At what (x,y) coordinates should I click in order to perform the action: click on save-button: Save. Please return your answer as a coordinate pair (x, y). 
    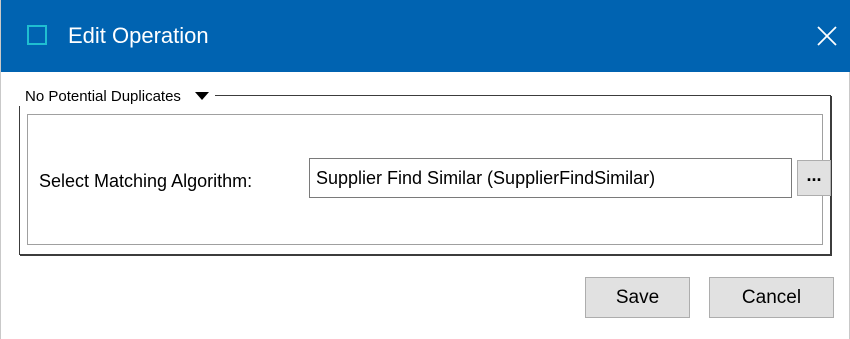
    Looking at the image, I should click on (637, 297).